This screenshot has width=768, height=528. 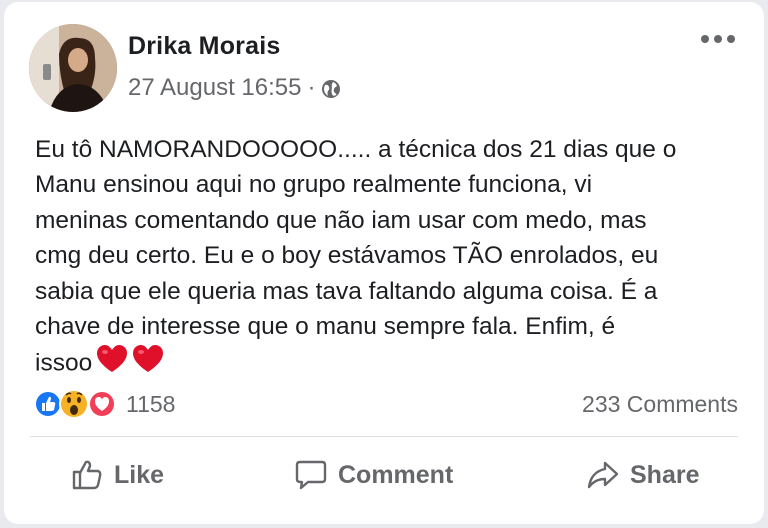 What do you see at coordinates (139, 474) in the screenshot?
I see `like-label: Like` at bounding box center [139, 474].